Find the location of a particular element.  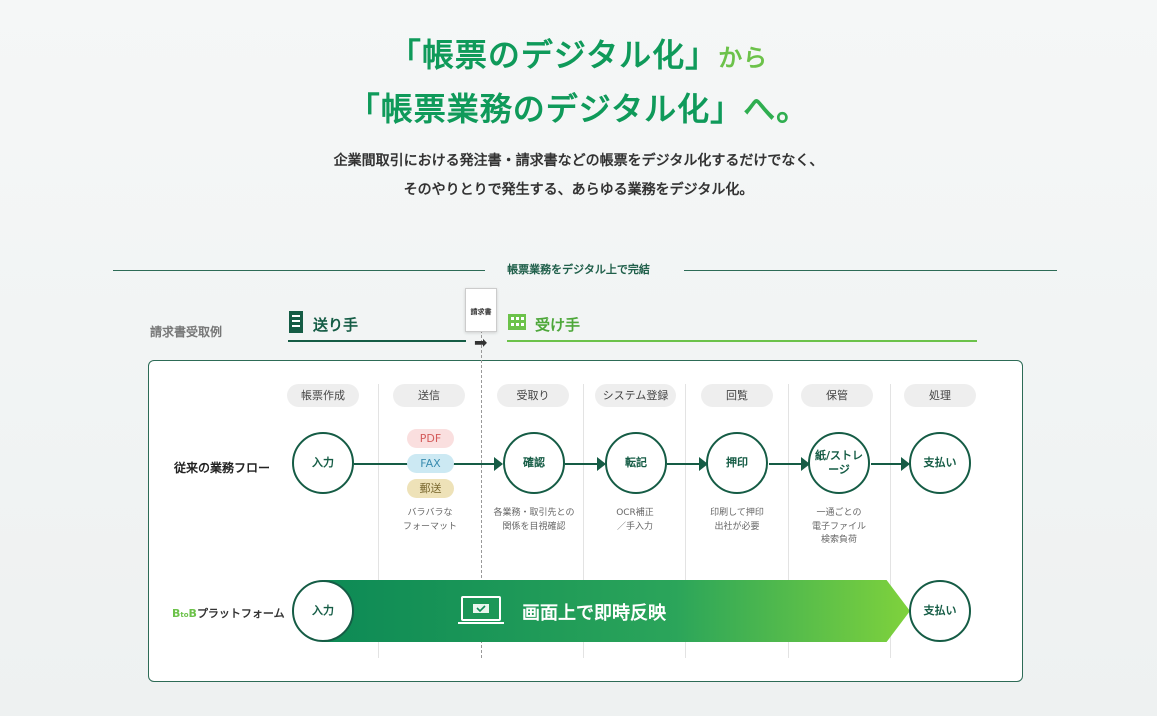

receiver-header: 受け手 is located at coordinates (742, 326).